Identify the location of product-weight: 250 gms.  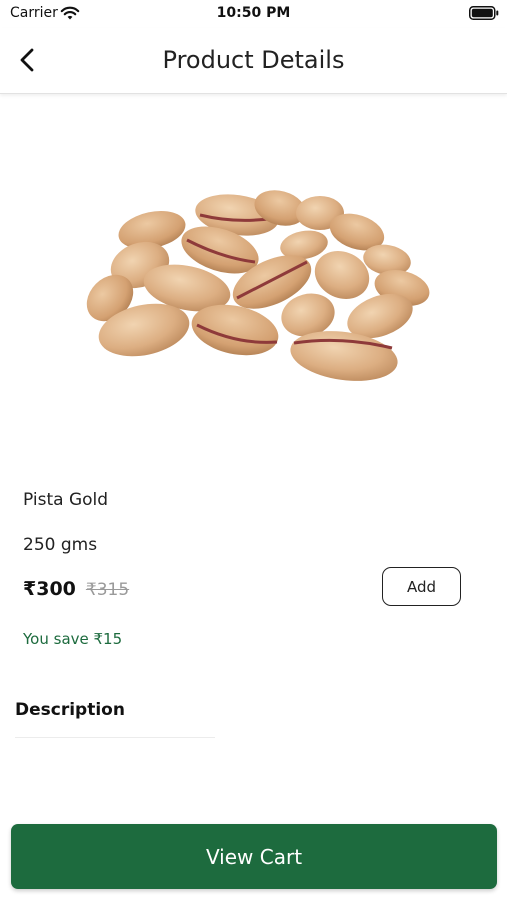
(60, 545).